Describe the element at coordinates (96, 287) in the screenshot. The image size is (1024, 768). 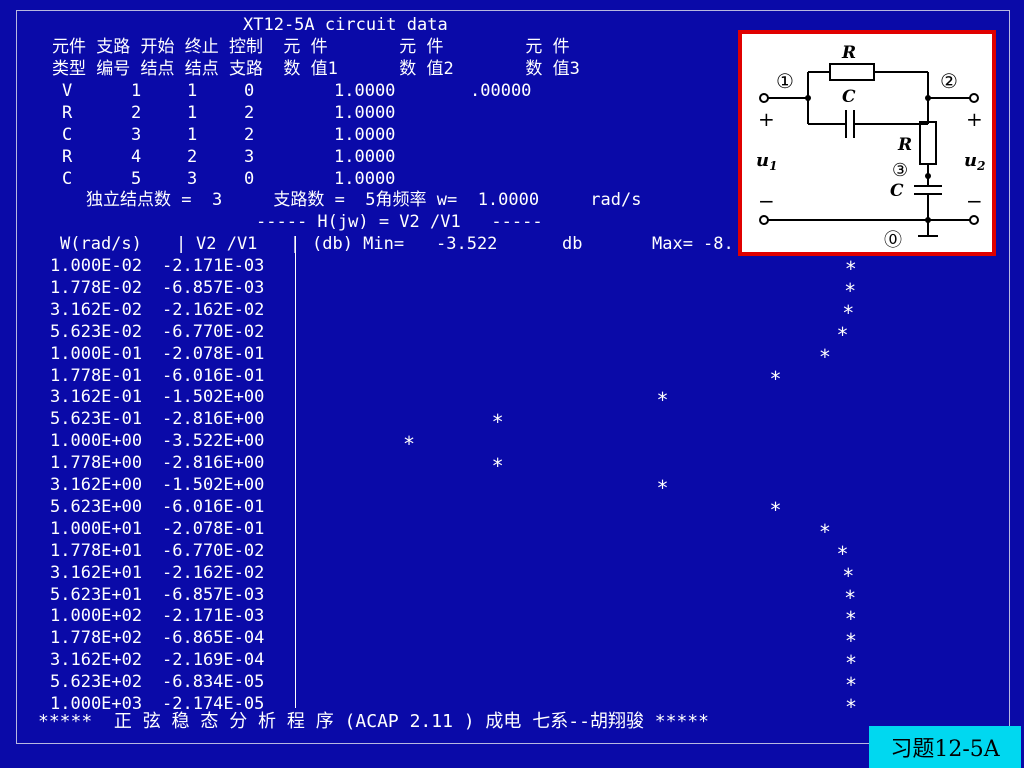
I see `table-row-w: 1.778E-02` at that location.